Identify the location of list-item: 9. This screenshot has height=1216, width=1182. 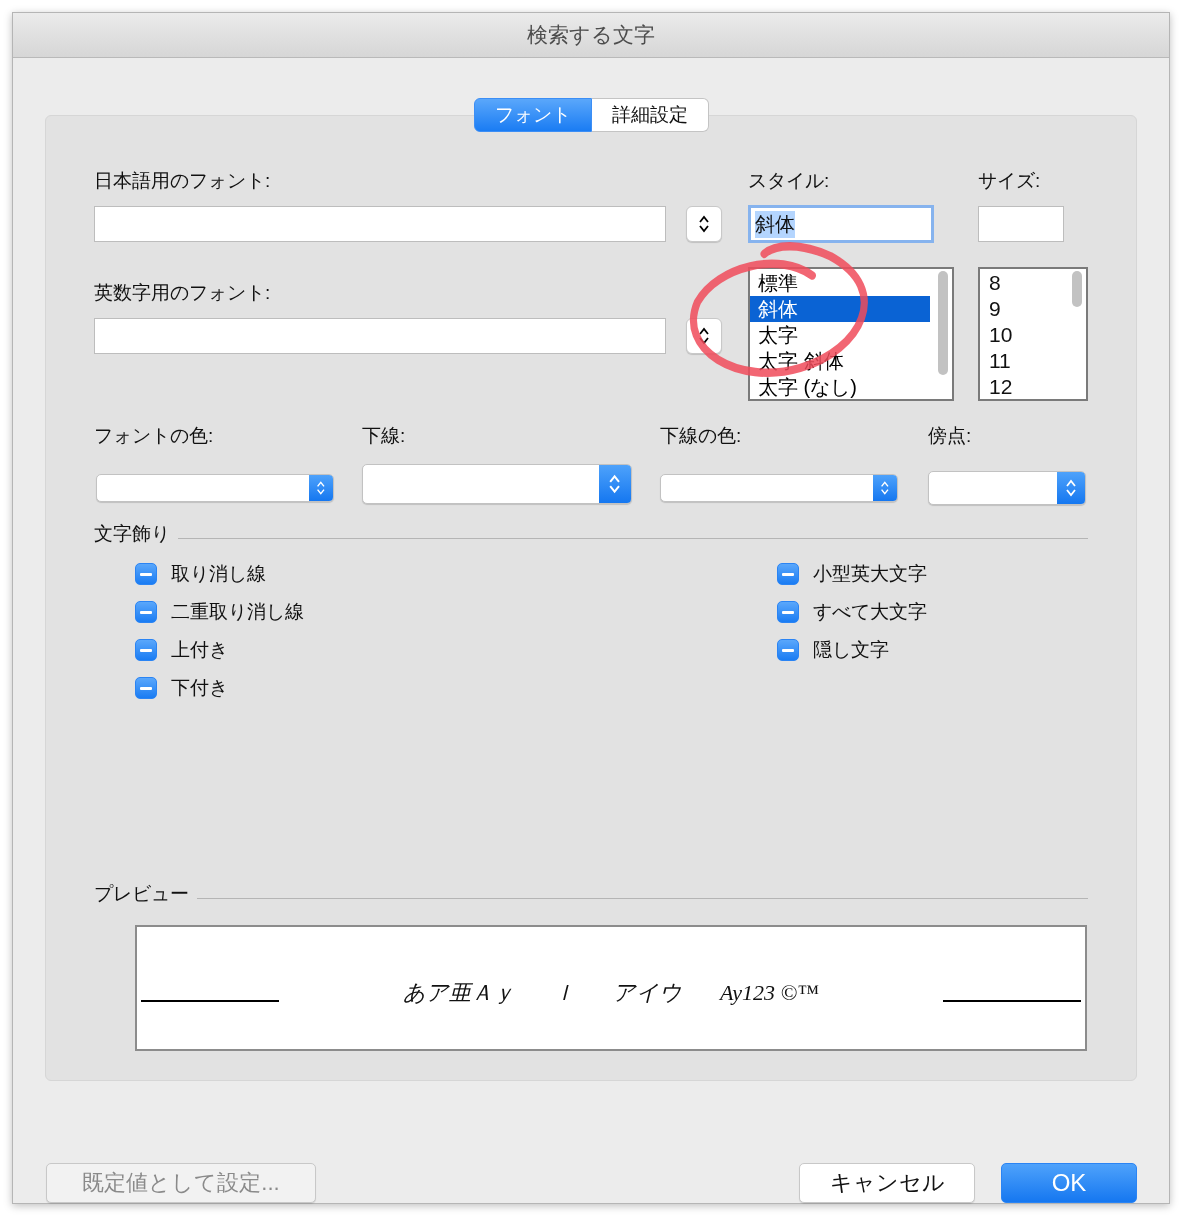
(1033, 309).